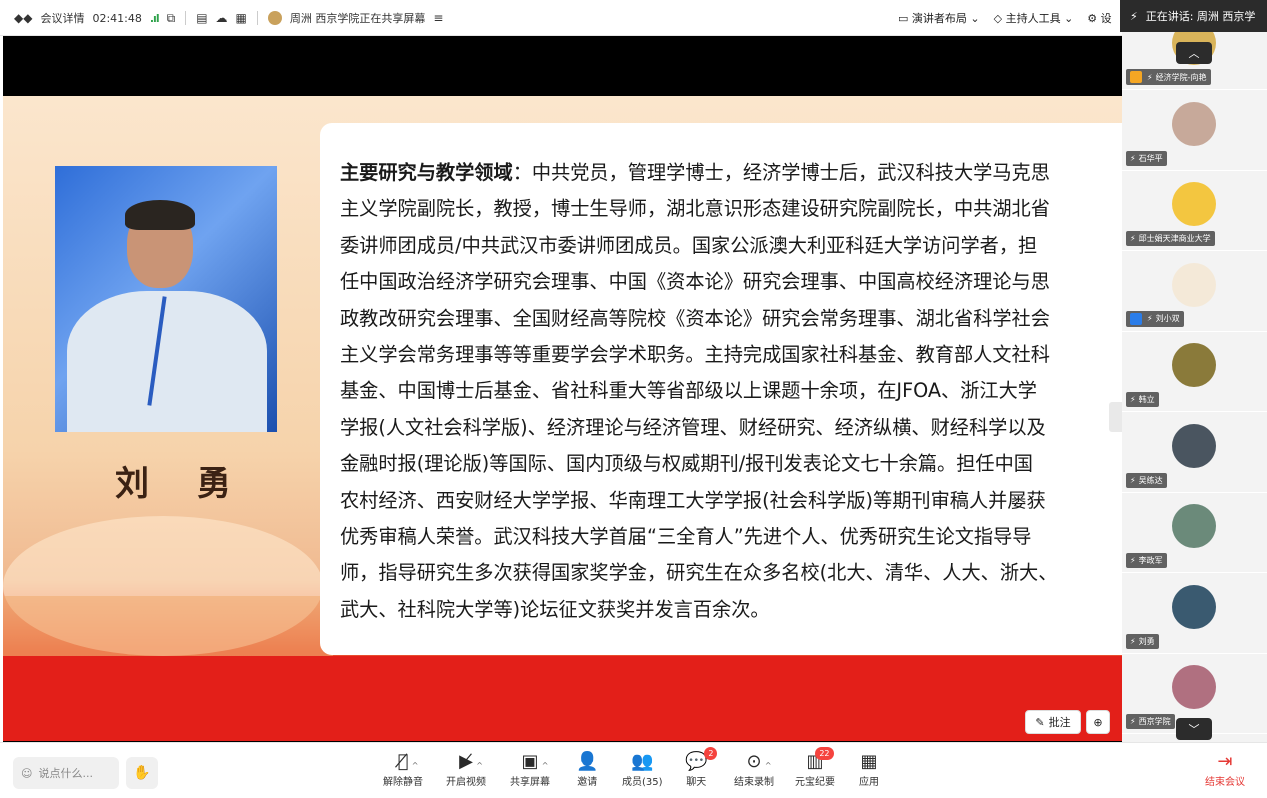 The width and height of the screenshot is (1267, 798). What do you see at coordinates (1225, 769) in the screenshot?
I see `end-meeting-button: ⇥ 结束会议` at bounding box center [1225, 769].